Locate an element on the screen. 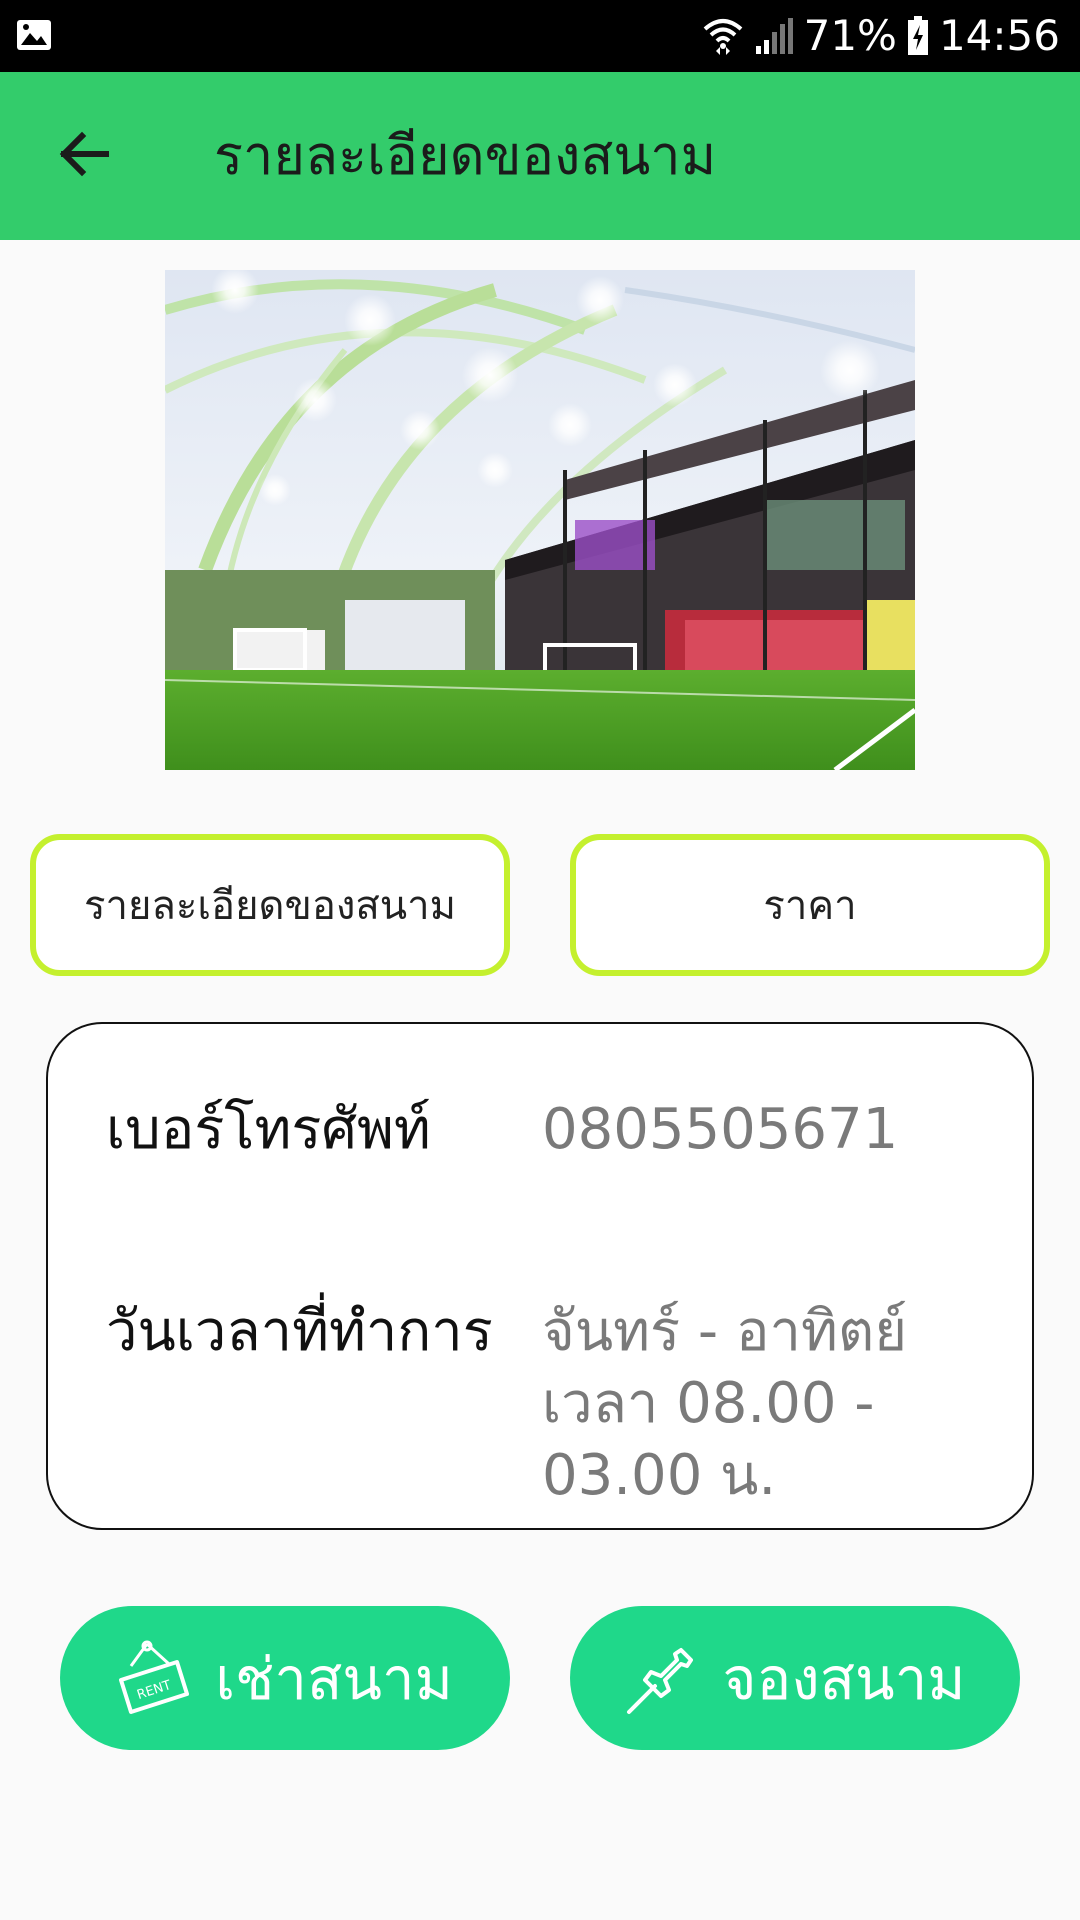  rent-sign-icon: RENT is located at coordinates (155, 1678).